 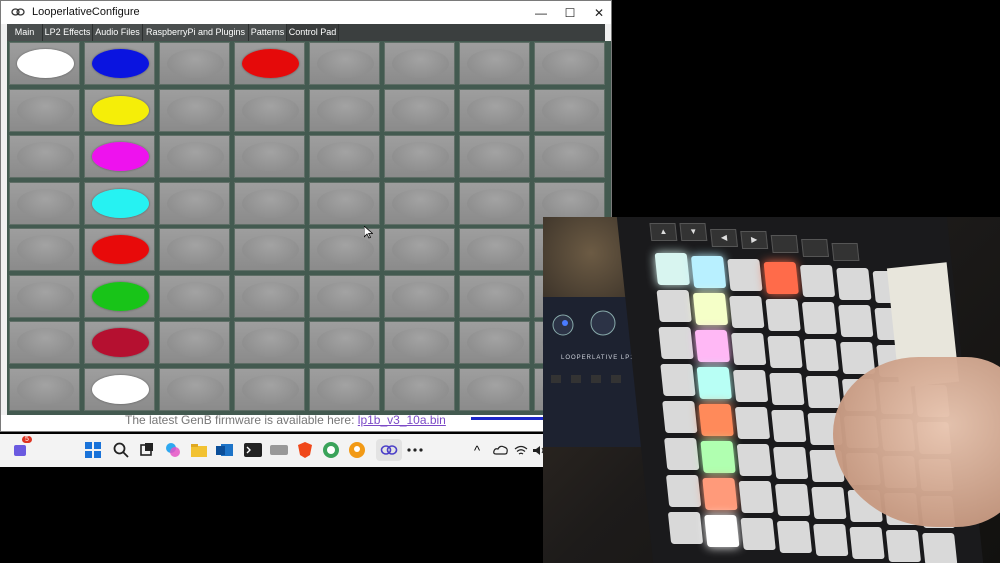 What do you see at coordinates (415, 450) in the screenshot?
I see `more-icon` at bounding box center [415, 450].